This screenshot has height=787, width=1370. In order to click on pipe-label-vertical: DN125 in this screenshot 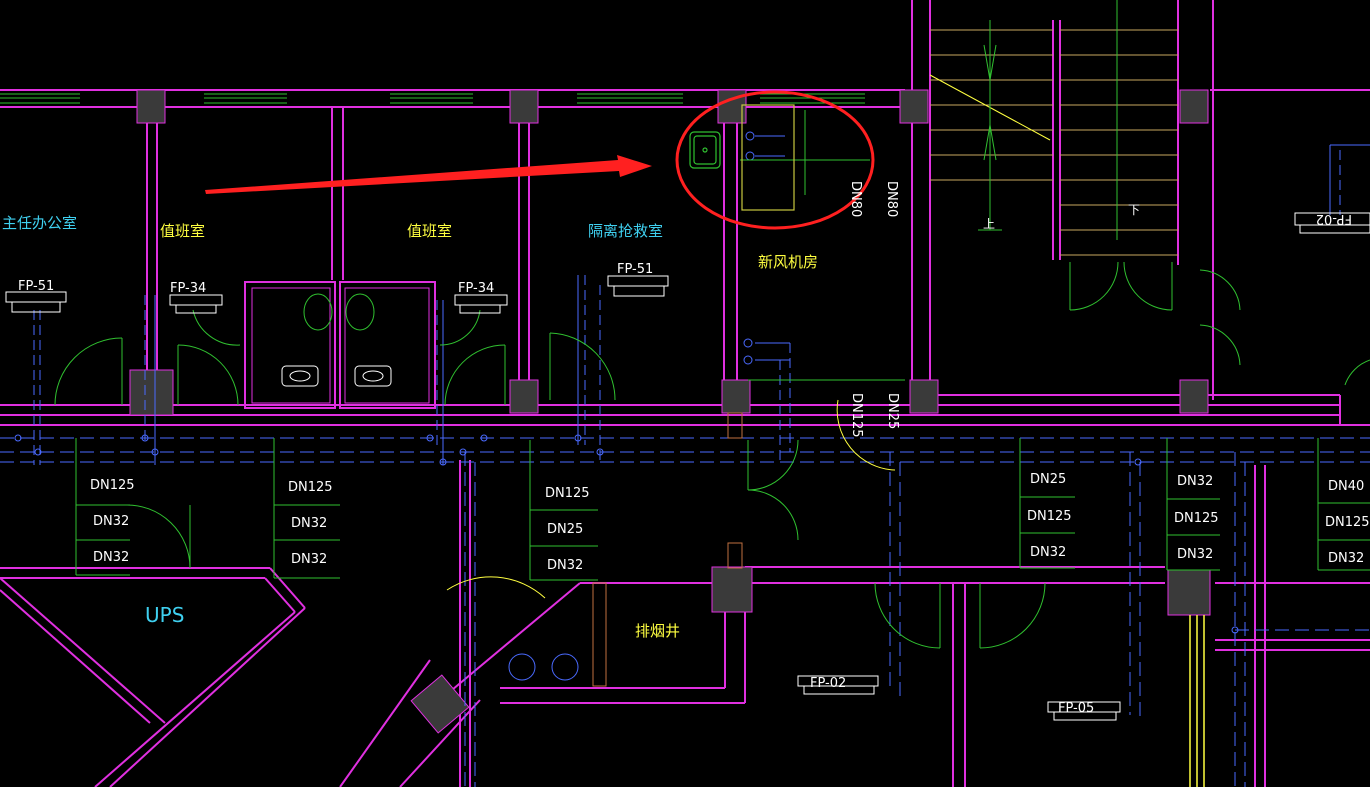, I will do `click(856, 415)`.